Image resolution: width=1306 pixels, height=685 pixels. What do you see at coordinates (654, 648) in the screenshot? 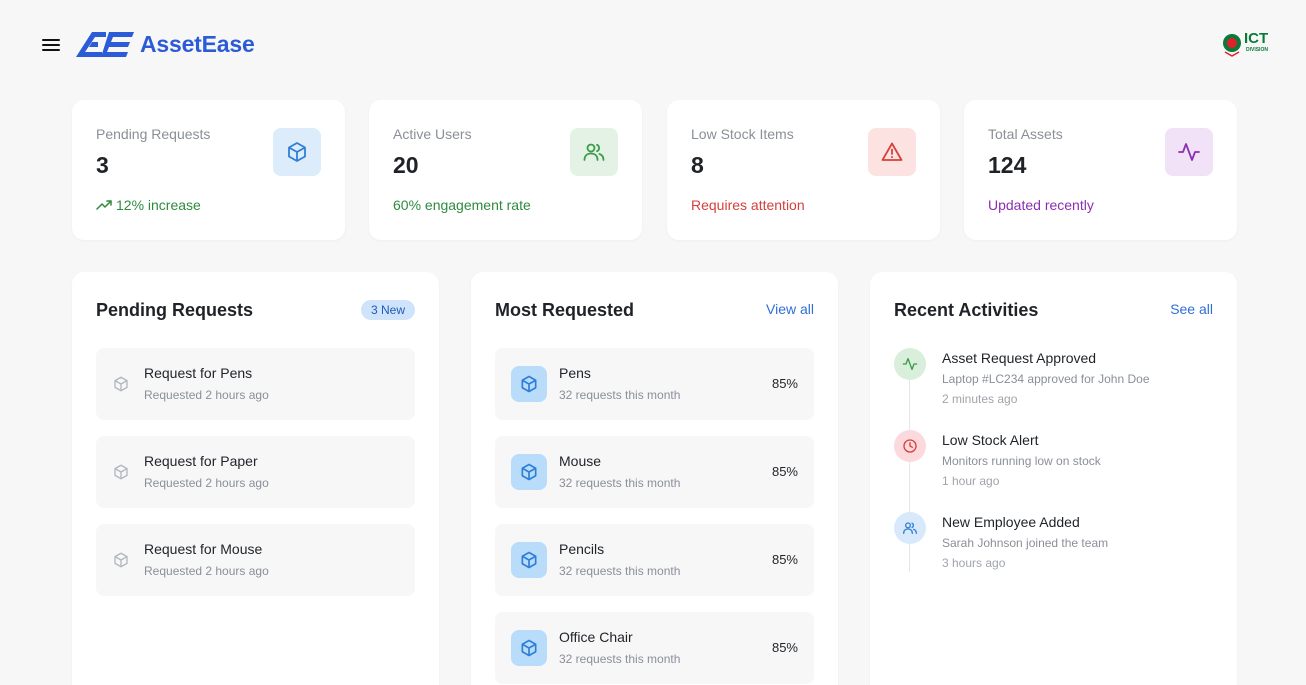
I see `list-item: Office Chair 32 requests this month 85%` at bounding box center [654, 648].